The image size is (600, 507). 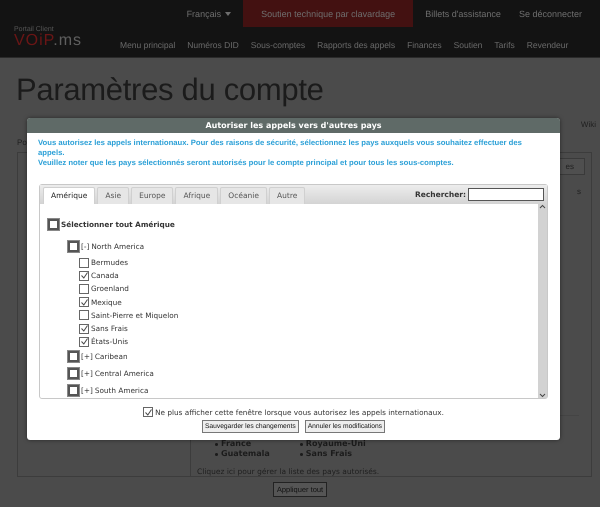 What do you see at coordinates (228, 14) in the screenshot?
I see `caret-icon` at bounding box center [228, 14].